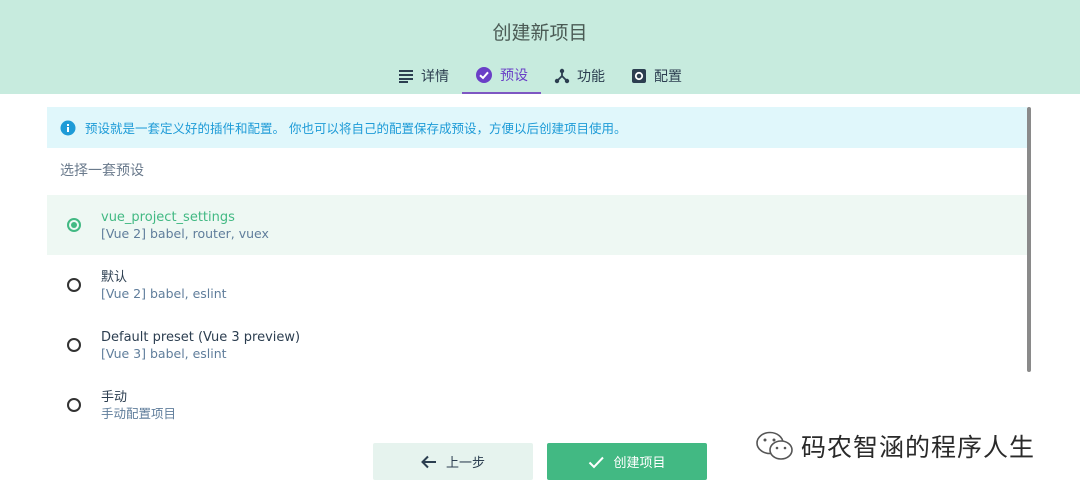 The width and height of the screenshot is (1080, 494). I want to click on preset-desc: [Vue 3] babel, eslint, so click(164, 353).